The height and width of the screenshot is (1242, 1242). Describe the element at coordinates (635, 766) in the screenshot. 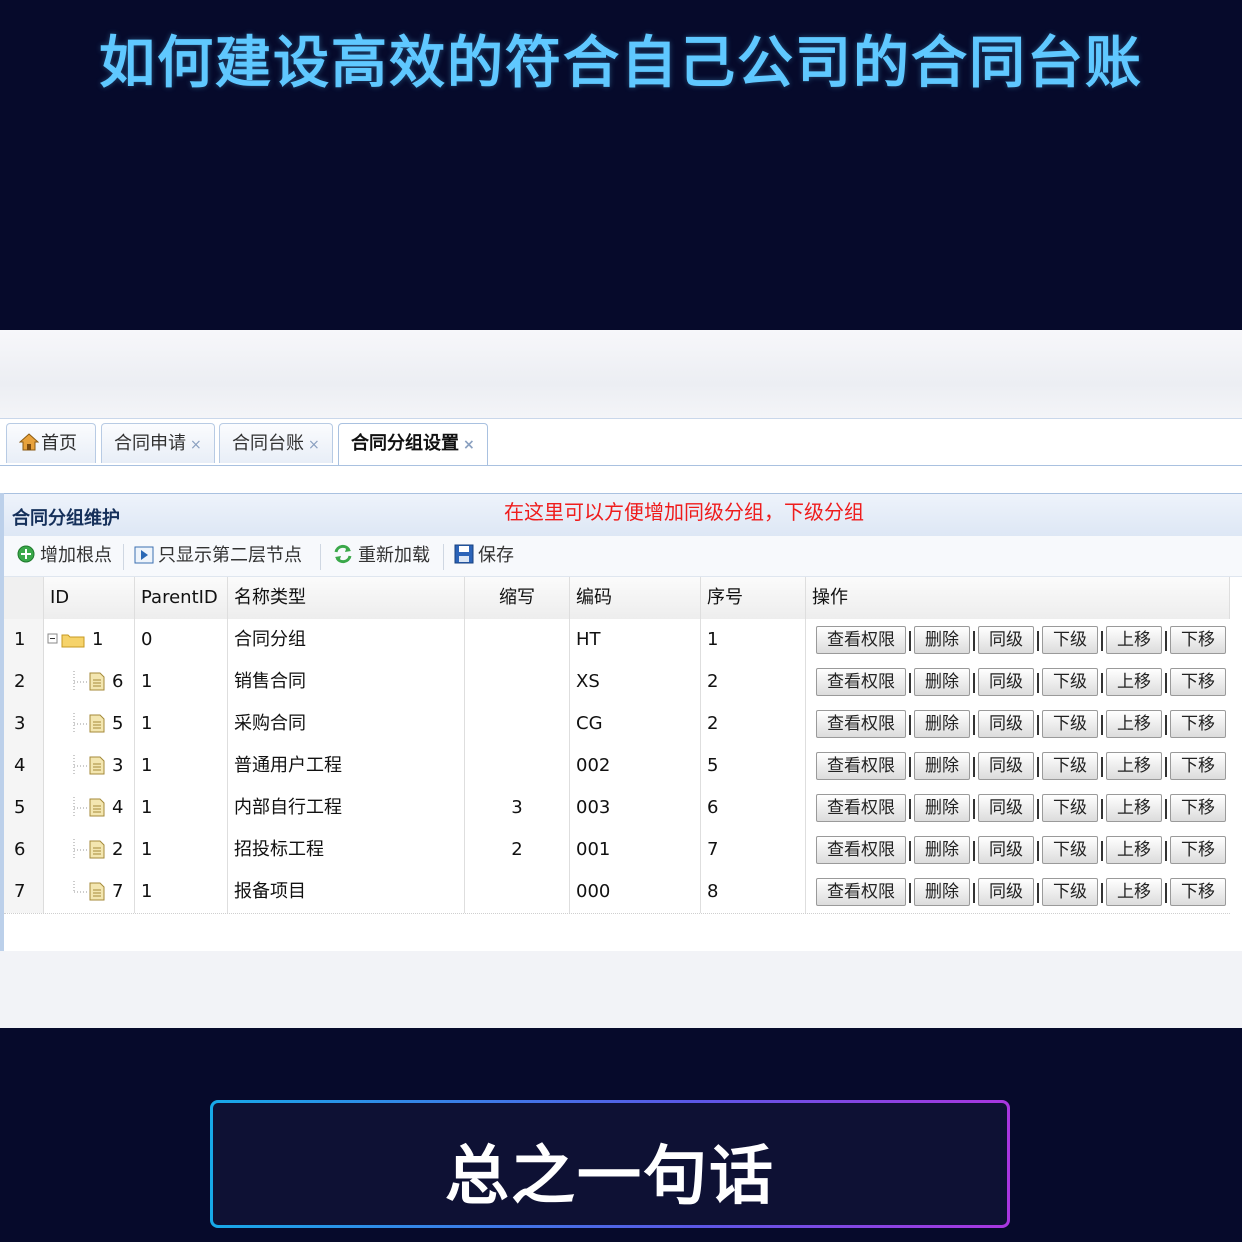

I see `cell-code: 002` at that location.